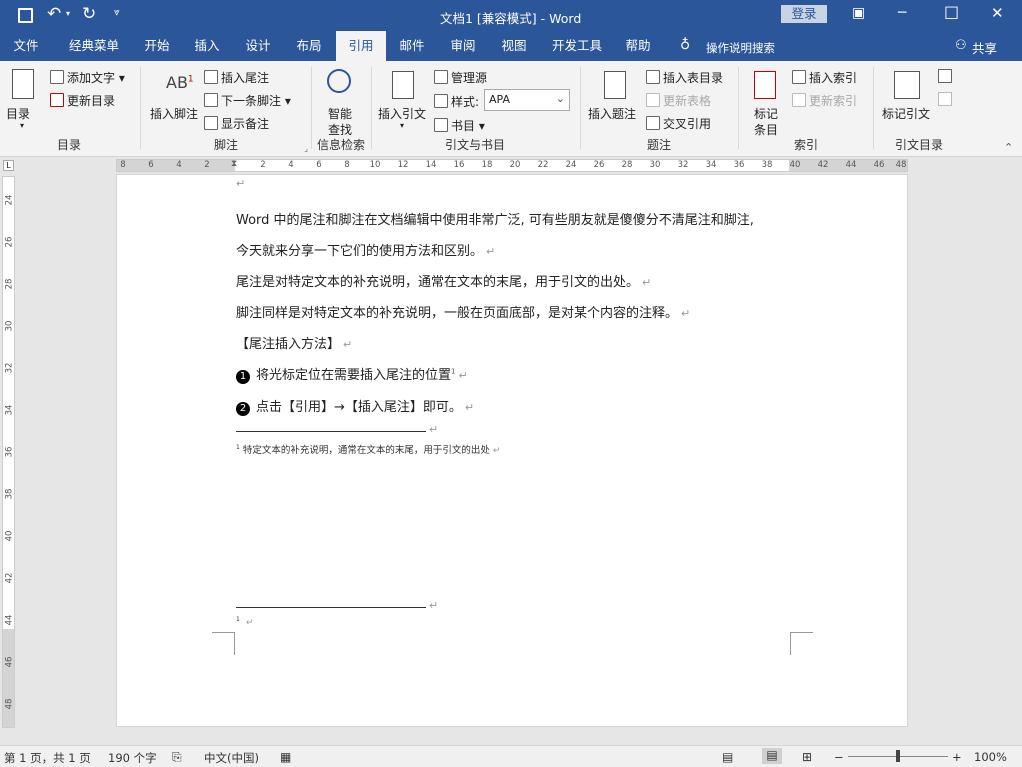 This screenshot has width=1022, height=767. Describe the element at coordinates (580, 108) in the screenshot. I see `separator` at that location.